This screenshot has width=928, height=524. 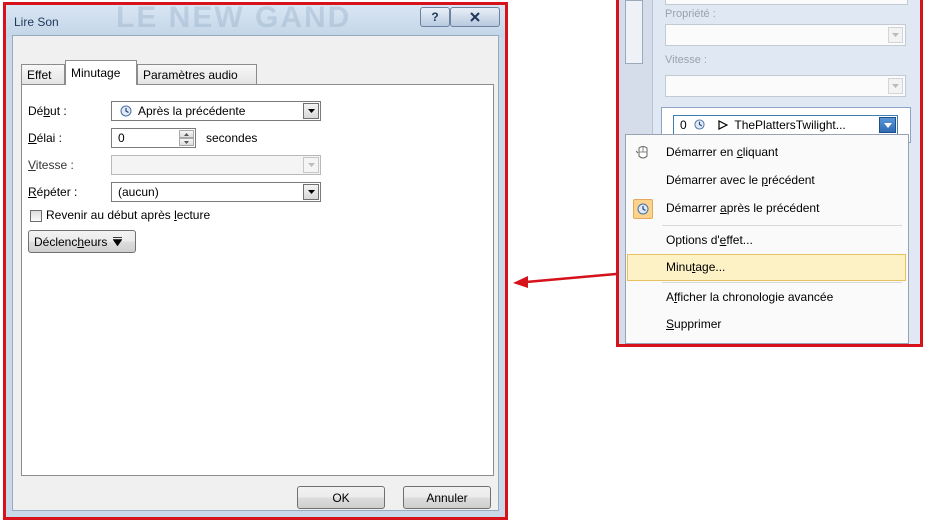 What do you see at coordinates (634, 32) in the screenshot?
I see `scrollbar-thumb` at bounding box center [634, 32].